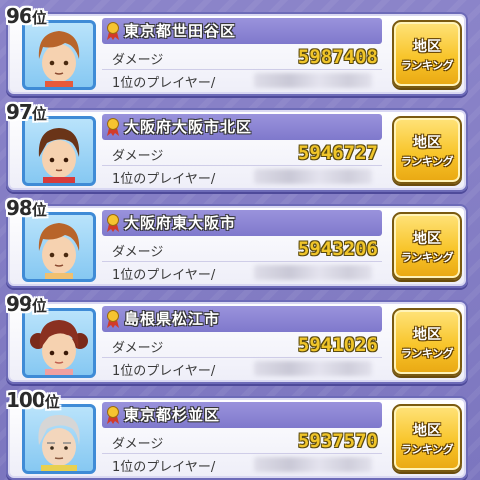 Image resolution: width=480 pixels, height=480 pixels. I want to click on area-title-bar: 東京都杉並区, so click(242, 415).